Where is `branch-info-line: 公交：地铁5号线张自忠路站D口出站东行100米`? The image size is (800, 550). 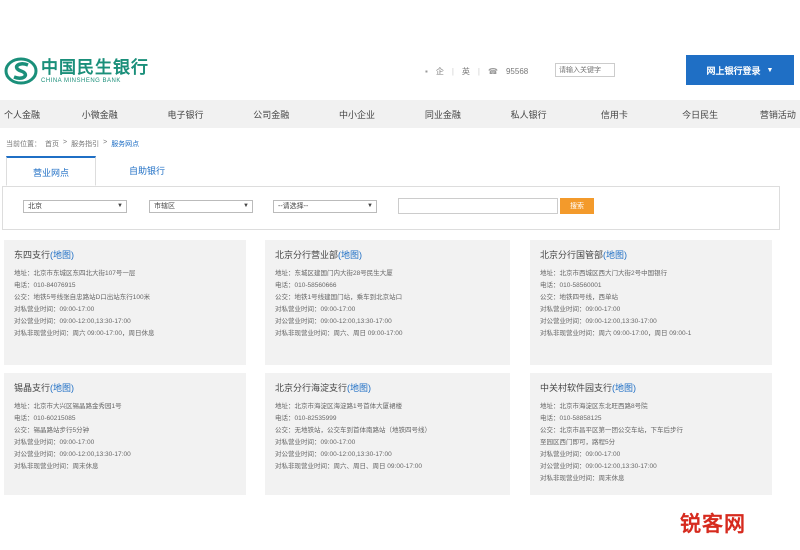
branch-info-line: 公交：地铁5号线张自忠路站D口出站东行100米 is located at coordinates (82, 297).